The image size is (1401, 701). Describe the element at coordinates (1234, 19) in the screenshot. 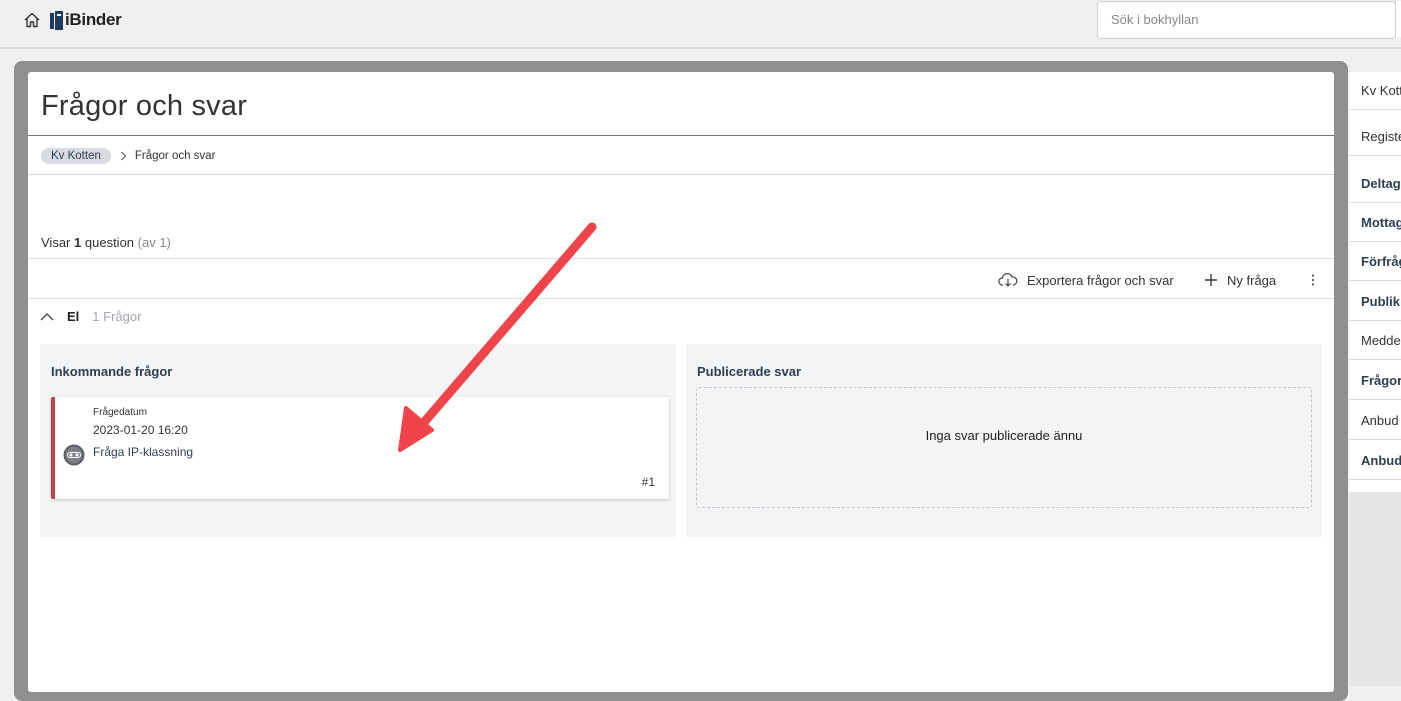

I see `search-input` at that location.